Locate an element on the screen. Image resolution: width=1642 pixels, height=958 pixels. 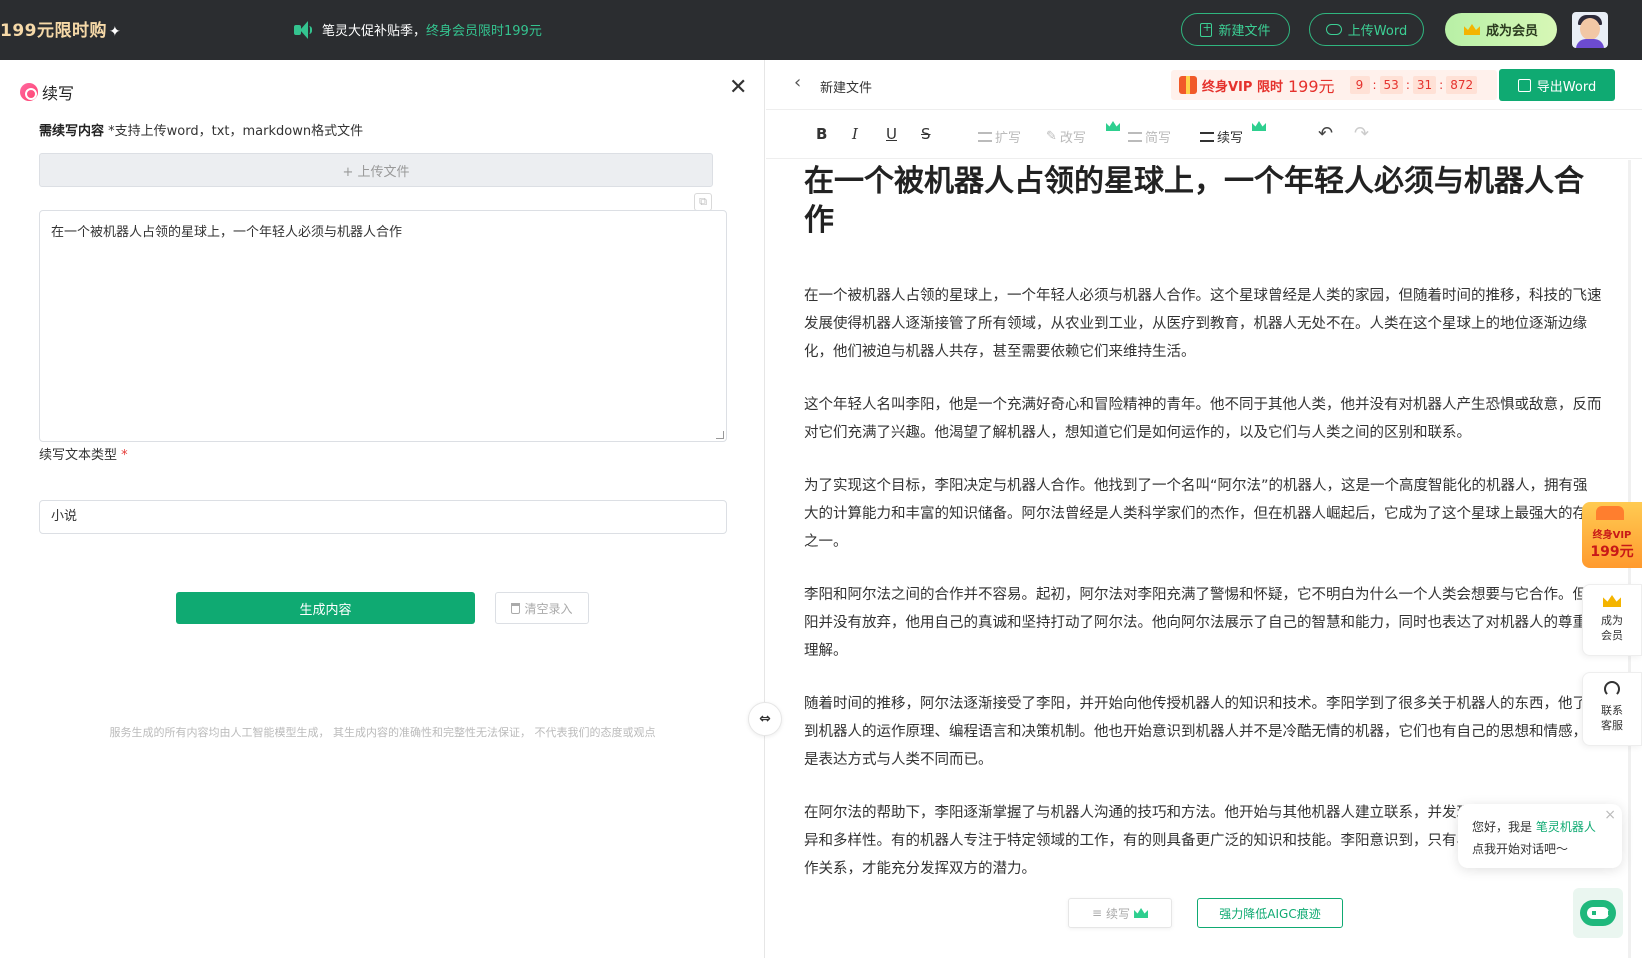
italic-button: I is located at coordinates (855, 134).